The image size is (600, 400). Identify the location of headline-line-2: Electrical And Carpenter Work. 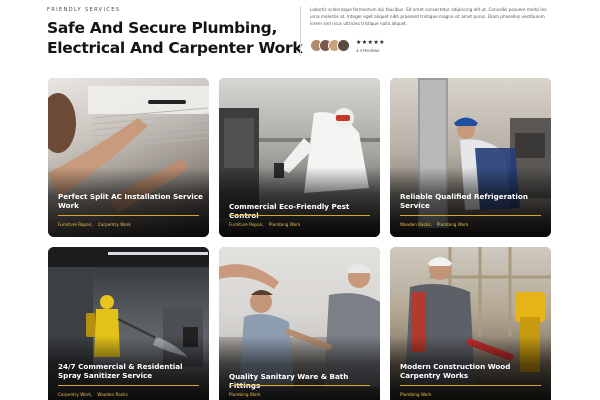
(175, 48).